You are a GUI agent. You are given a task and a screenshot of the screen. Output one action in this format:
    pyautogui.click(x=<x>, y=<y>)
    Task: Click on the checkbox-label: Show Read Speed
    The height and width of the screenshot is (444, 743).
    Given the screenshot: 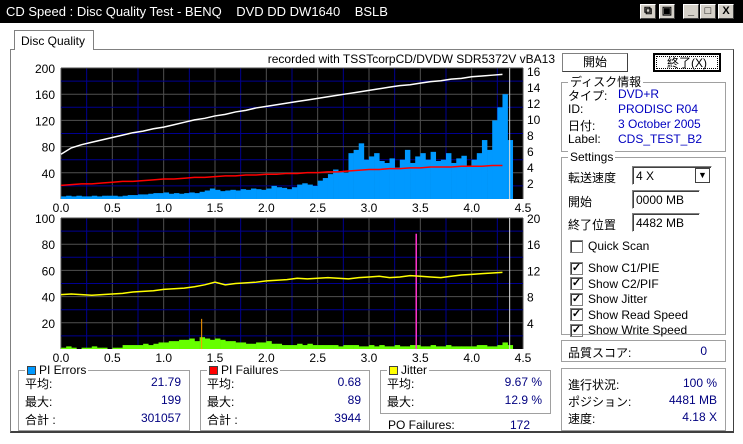 What is the action you would take?
    pyautogui.click(x=638, y=314)
    